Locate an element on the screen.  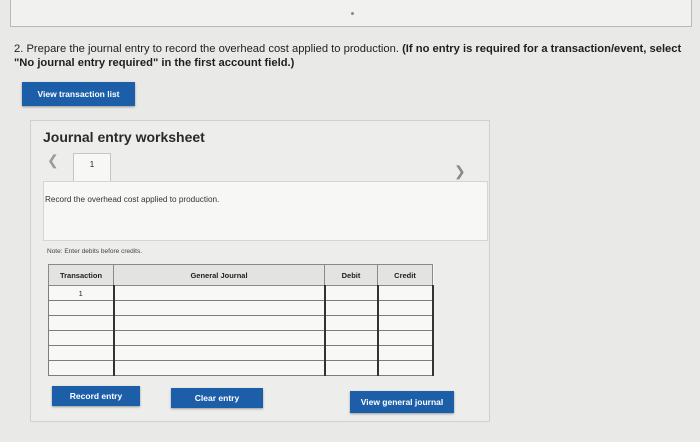
table-row: 1 is located at coordinates (241, 293).